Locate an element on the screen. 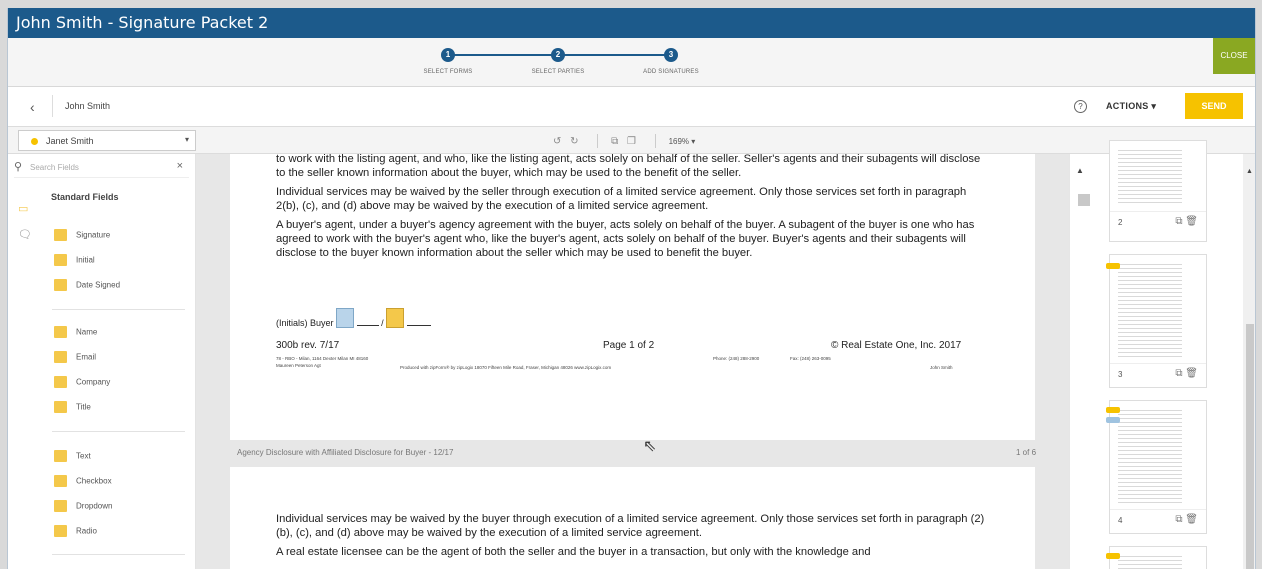  person-icon is located at coordinates (60, 332).